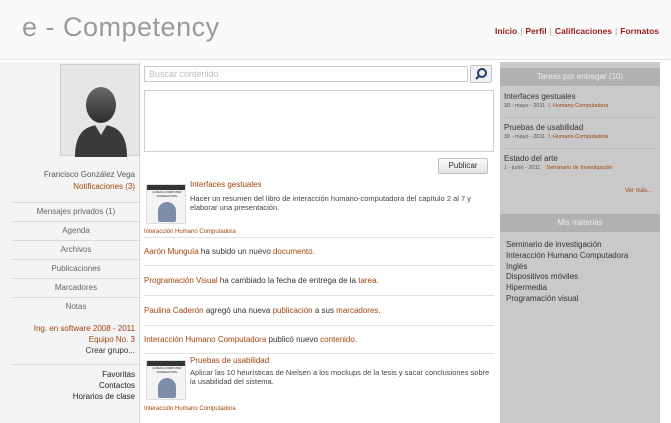  Describe the element at coordinates (506, 31) in the screenshot. I see `nav-inicio: Inicio` at that location.